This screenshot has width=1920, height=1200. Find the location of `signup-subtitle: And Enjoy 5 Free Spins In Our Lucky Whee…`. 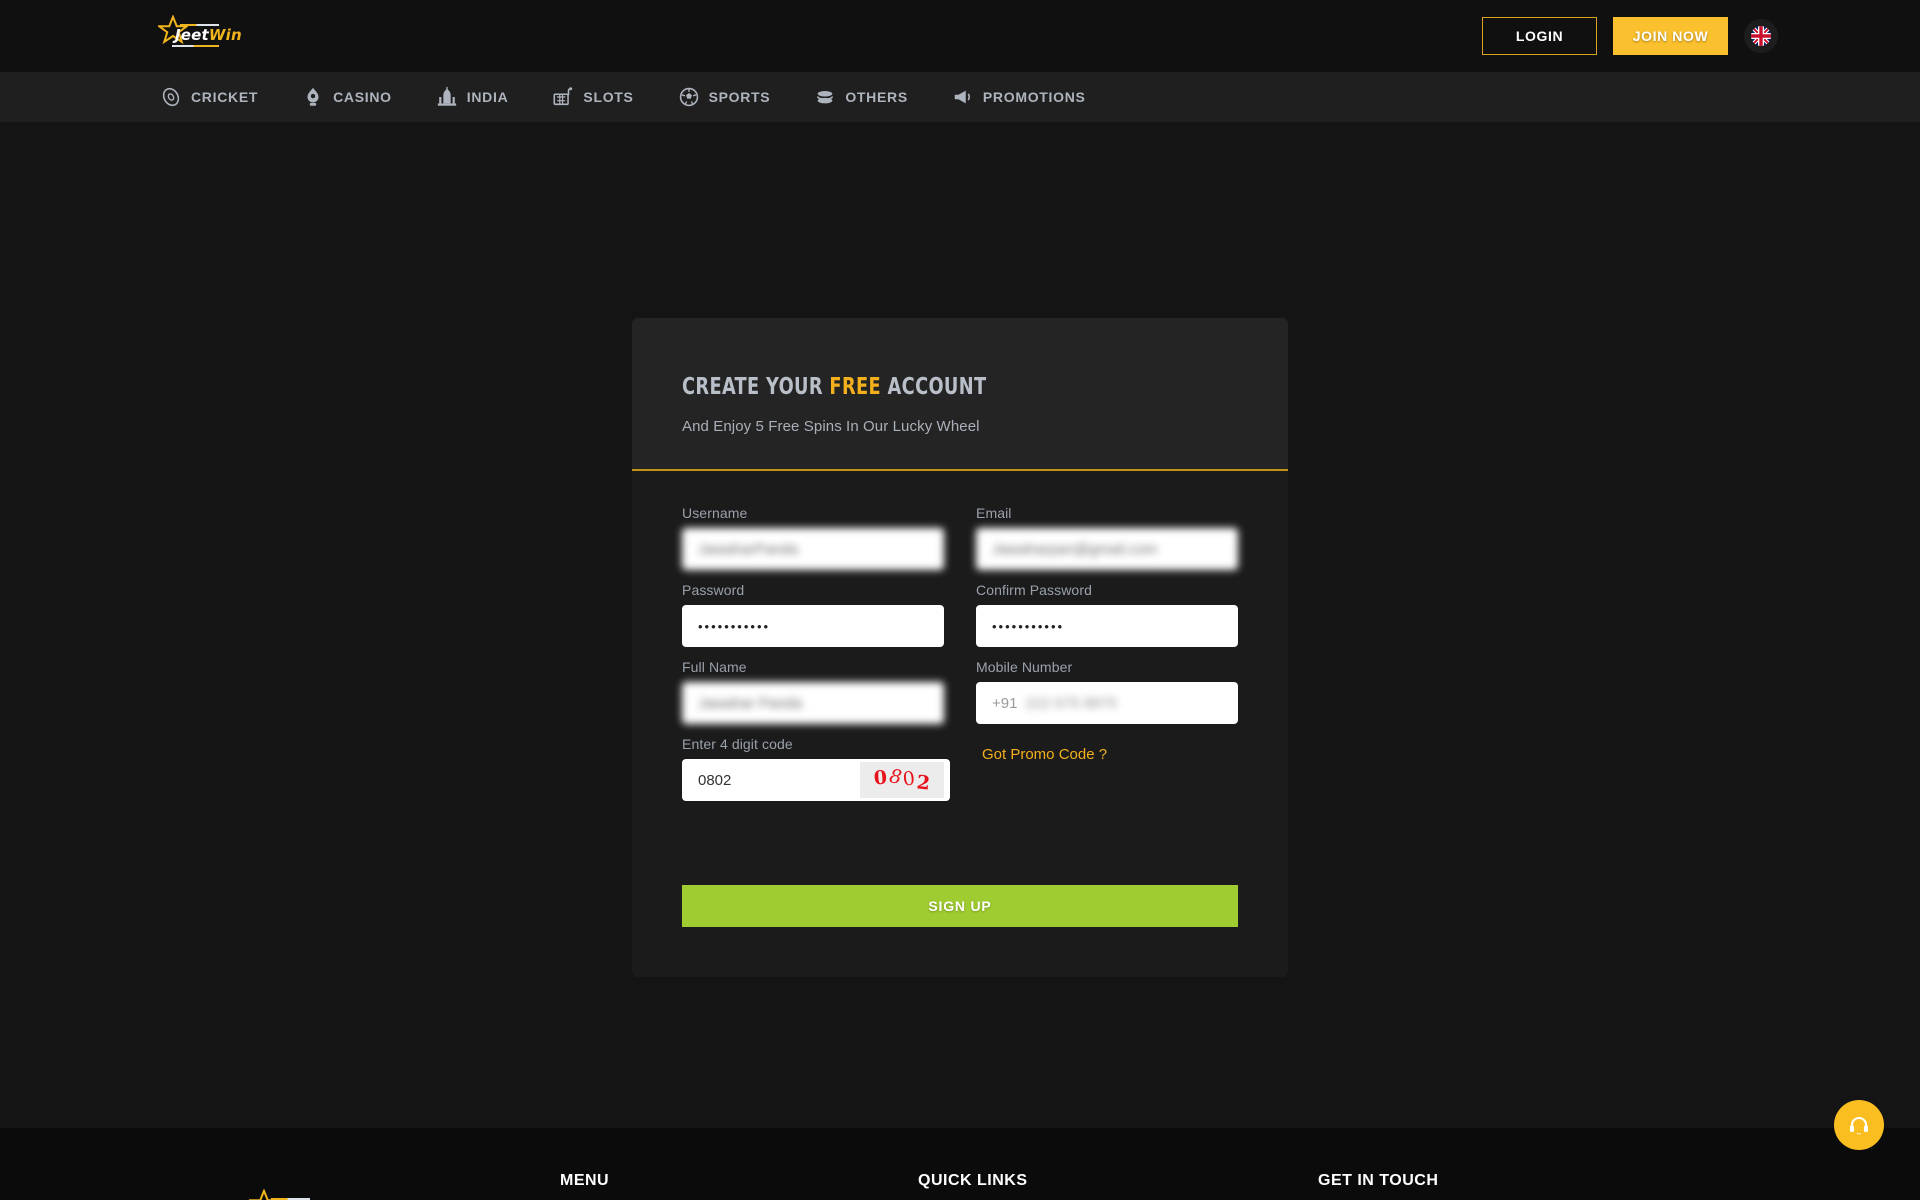

signup-subtitle: And Enjoy 5 Free Spins In Our Lucky Whee… is located at coordinates (831, 426).